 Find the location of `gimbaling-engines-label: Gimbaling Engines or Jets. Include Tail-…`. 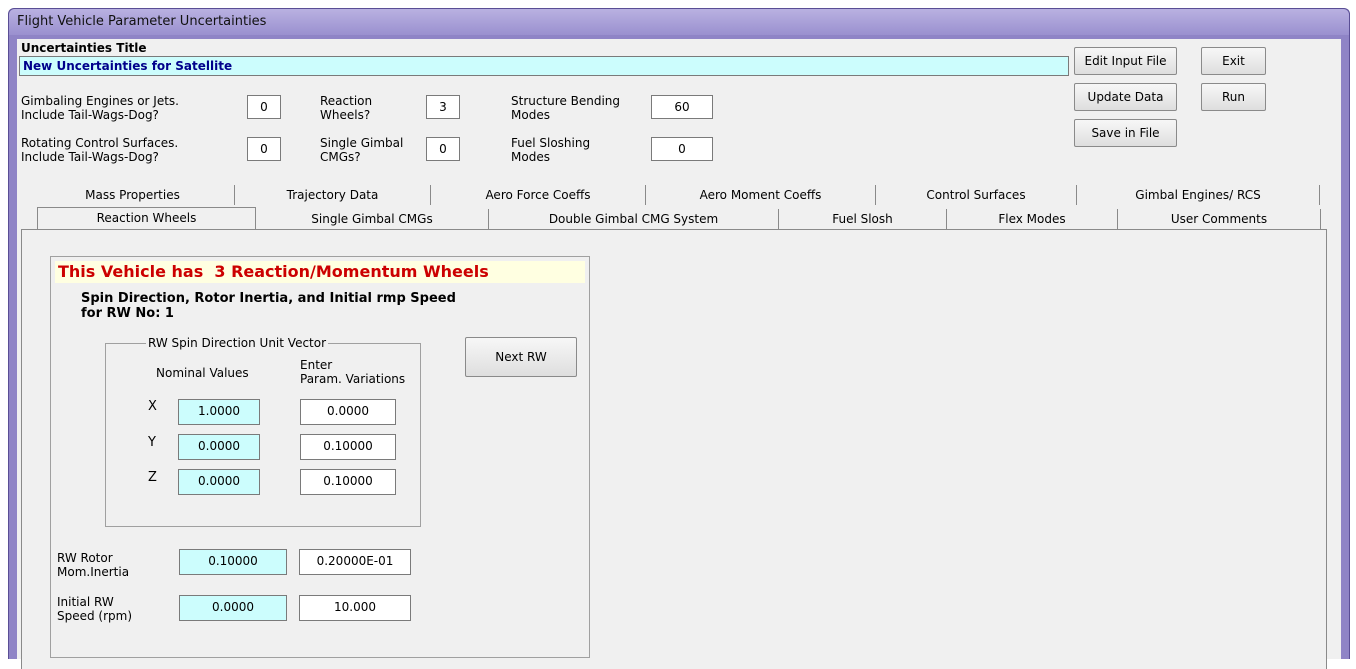

gimbaling-engines-label: Gimbaling Engines or Jets. Include Tail-… is located at coordinates (100, 108).